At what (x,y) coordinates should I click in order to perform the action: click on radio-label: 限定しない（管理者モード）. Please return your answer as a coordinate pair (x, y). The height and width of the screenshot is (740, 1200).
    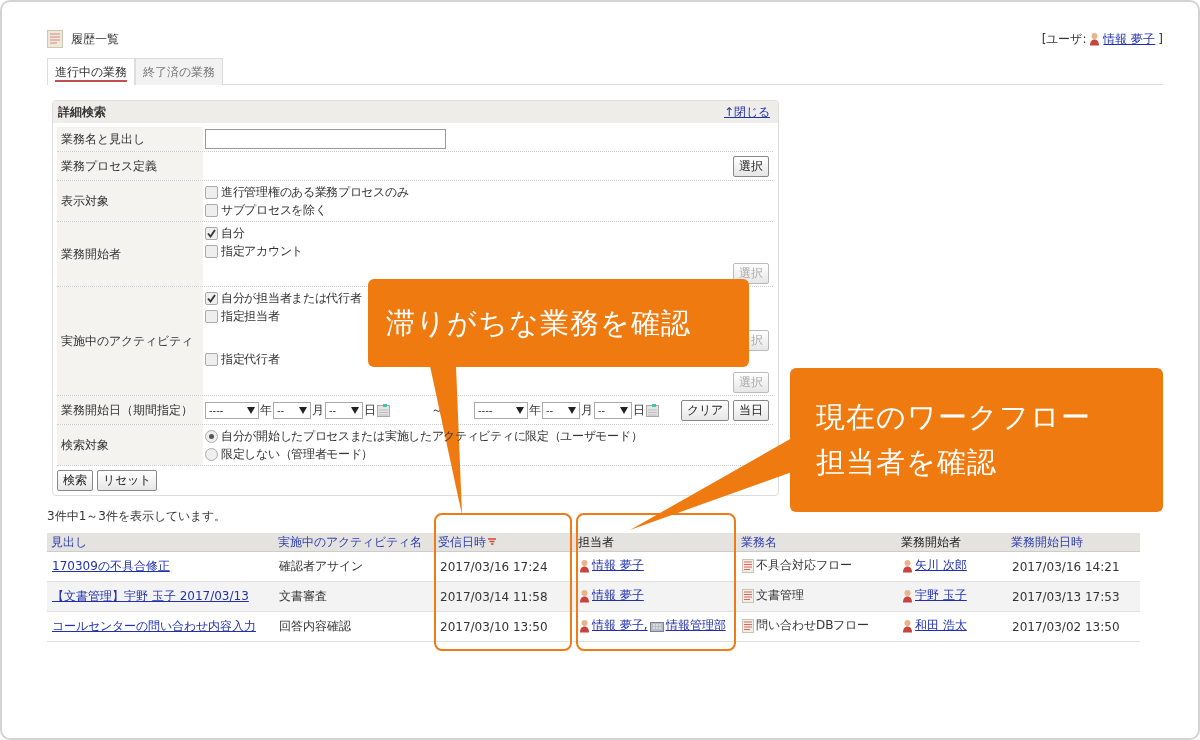
    Looking at the image, I should click on (297, 454).